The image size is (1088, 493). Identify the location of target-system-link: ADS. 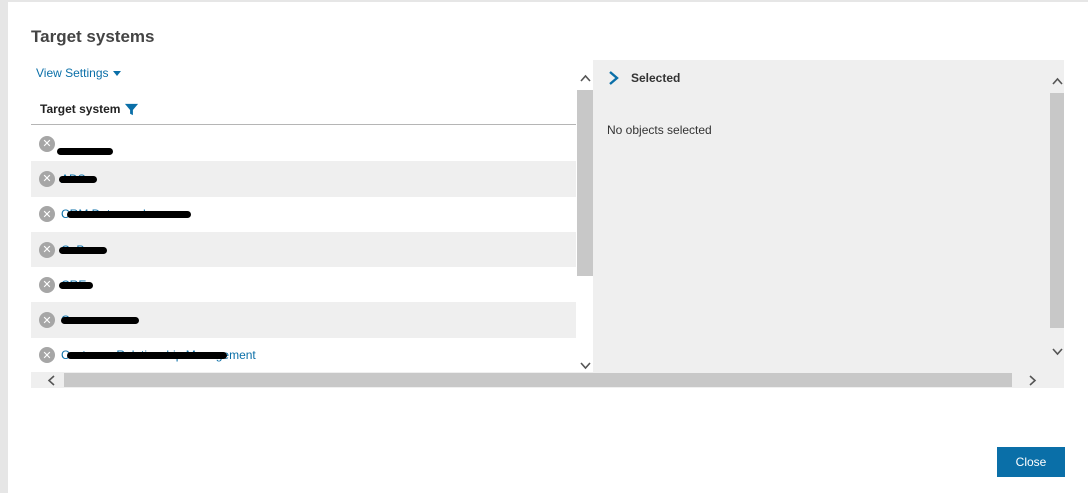
(78, 179).